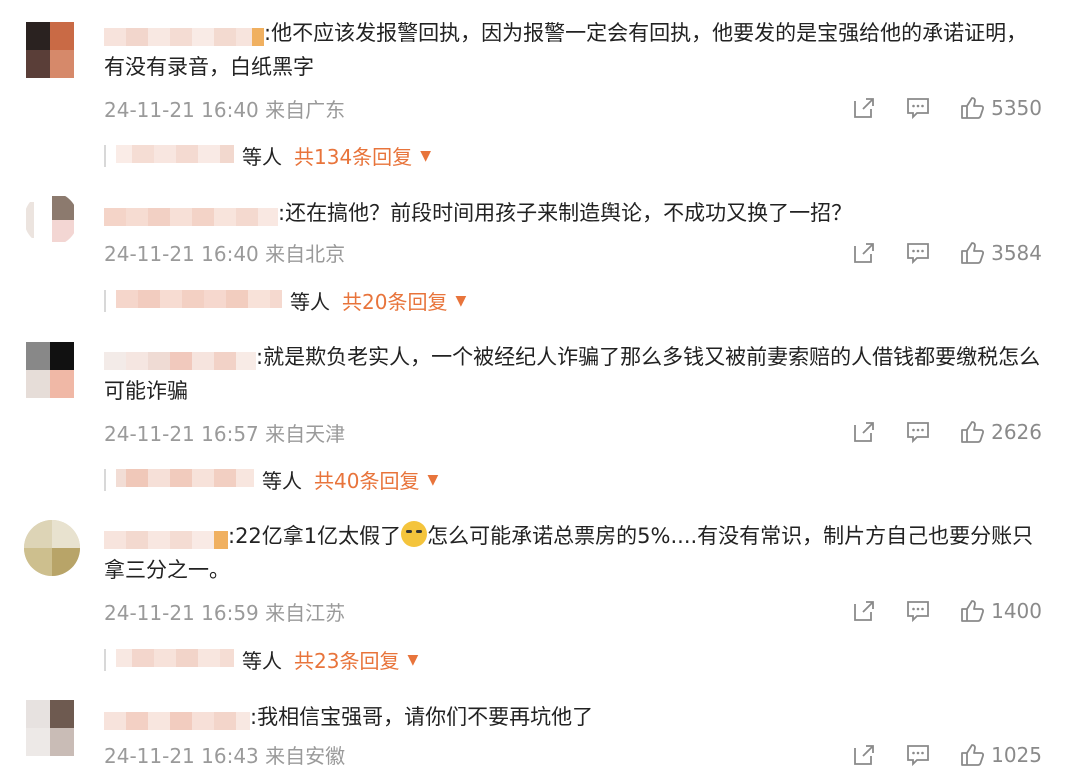 The image size is (1080, 781). I want to click on like-button: 5350, so click(1000, 108).